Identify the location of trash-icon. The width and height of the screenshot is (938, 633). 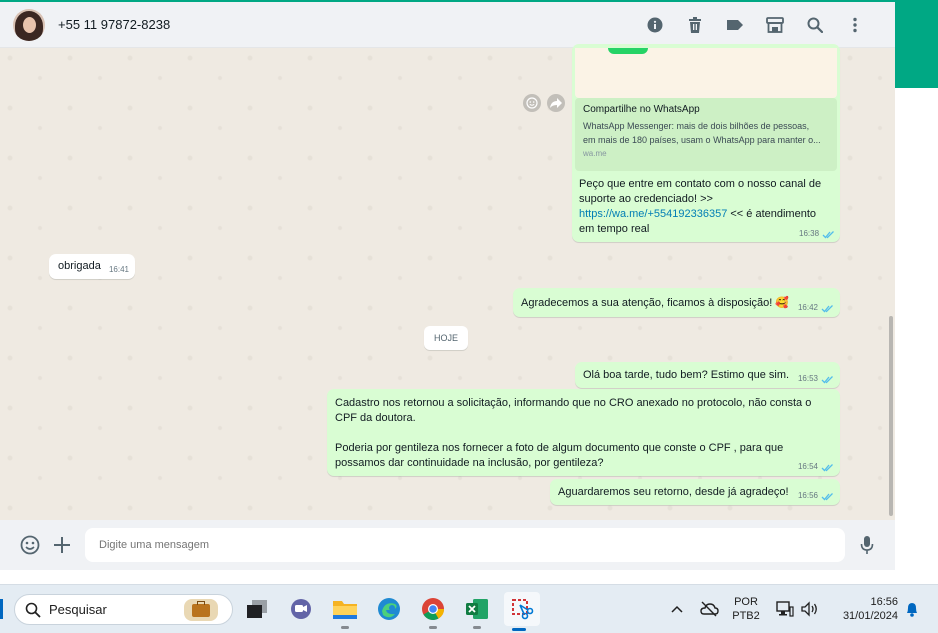
(695, 25).